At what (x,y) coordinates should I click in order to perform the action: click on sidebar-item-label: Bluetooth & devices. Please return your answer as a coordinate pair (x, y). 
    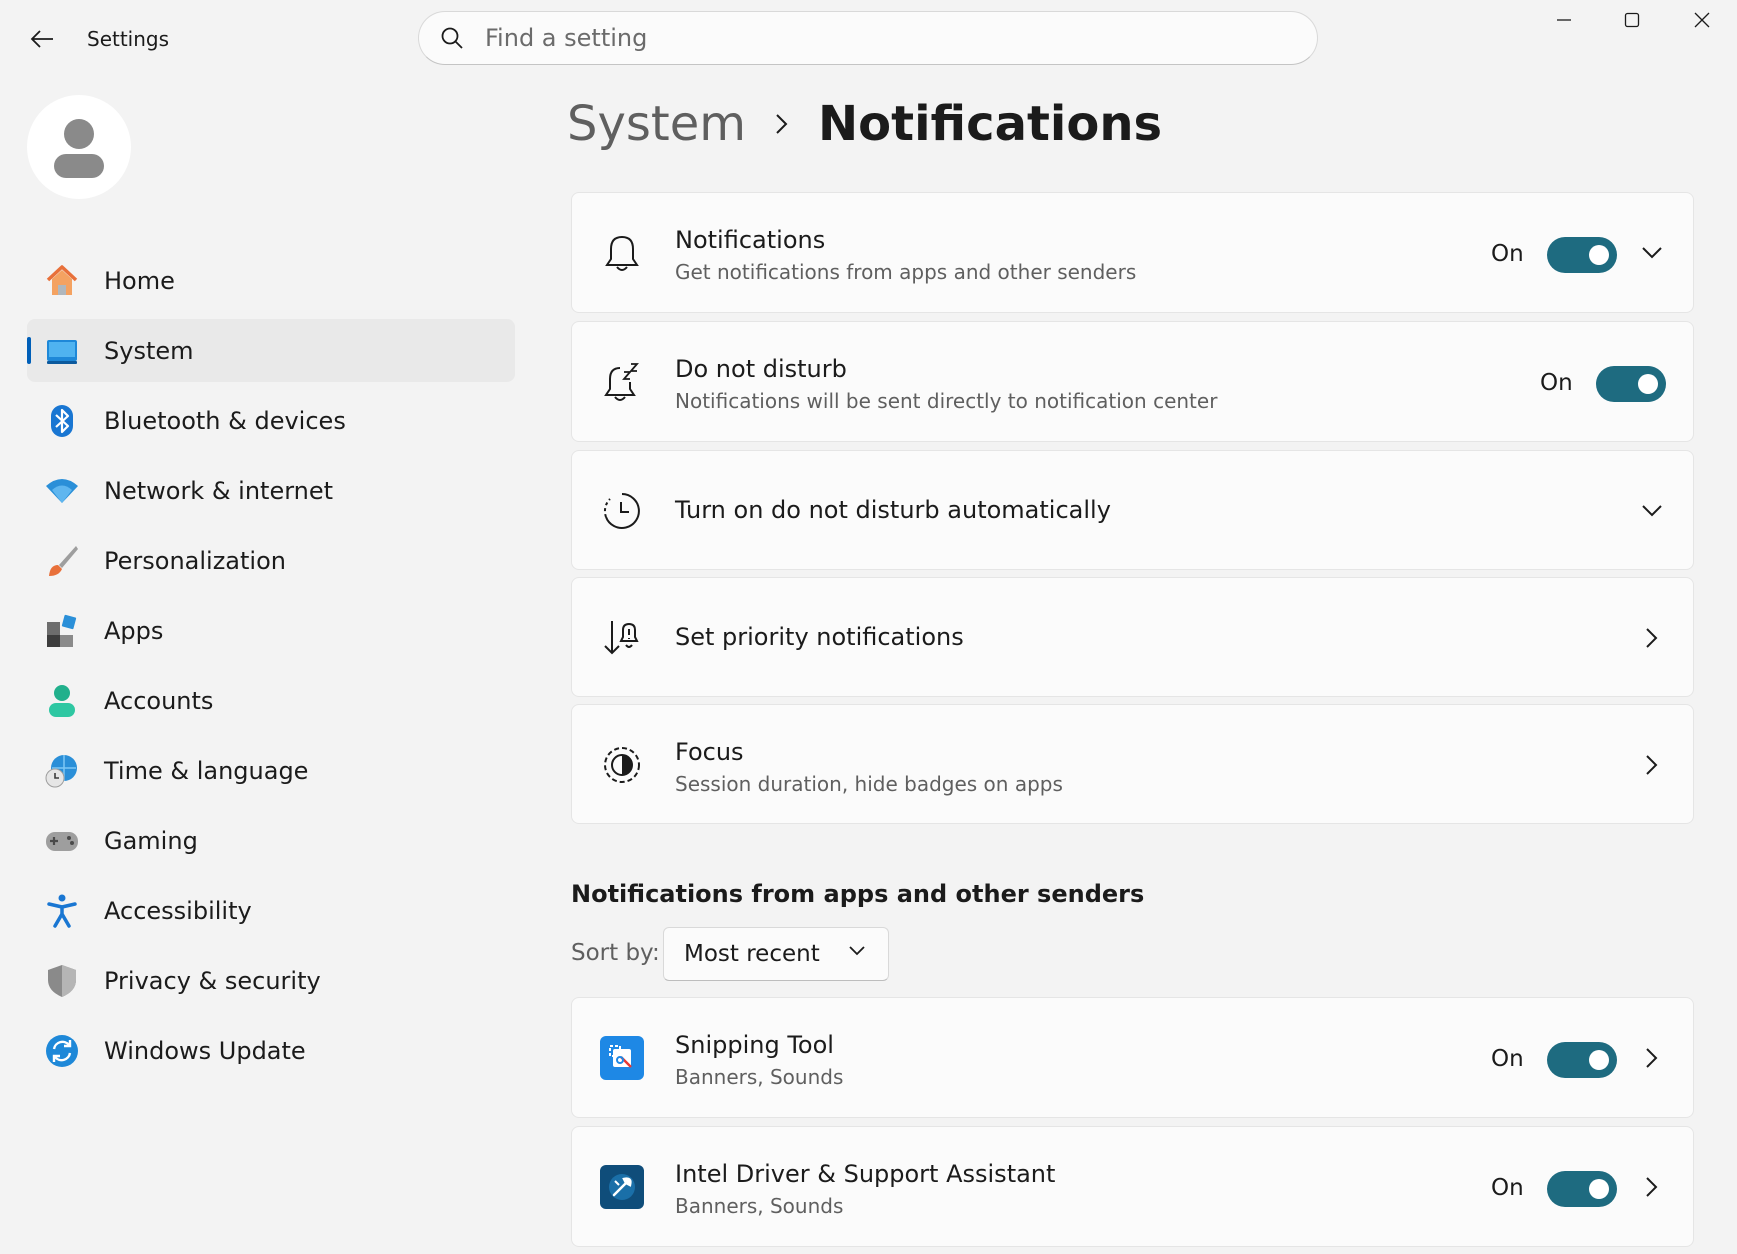
    Looking at the image, I should click on (225, 420).